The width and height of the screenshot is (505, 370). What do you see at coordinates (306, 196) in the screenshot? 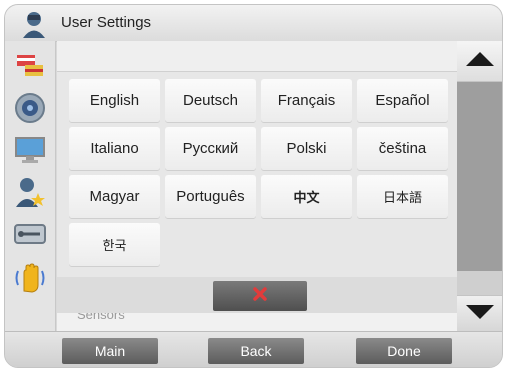
I see `language-button-chinese: 中文` at bounding box center [306, 196].